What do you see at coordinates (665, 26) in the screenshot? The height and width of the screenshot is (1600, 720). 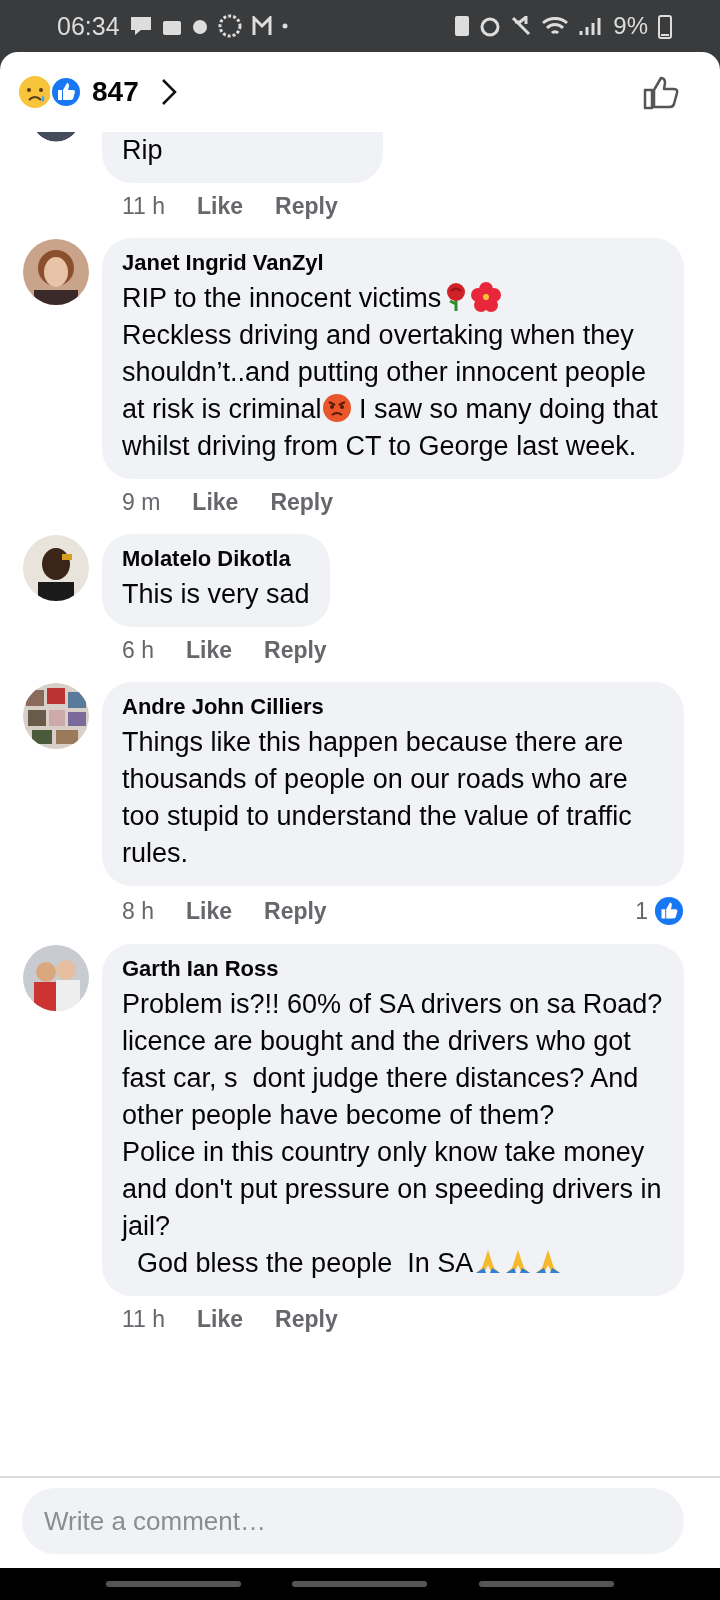 I see `battery-icon` at bounding box center [665, 26].